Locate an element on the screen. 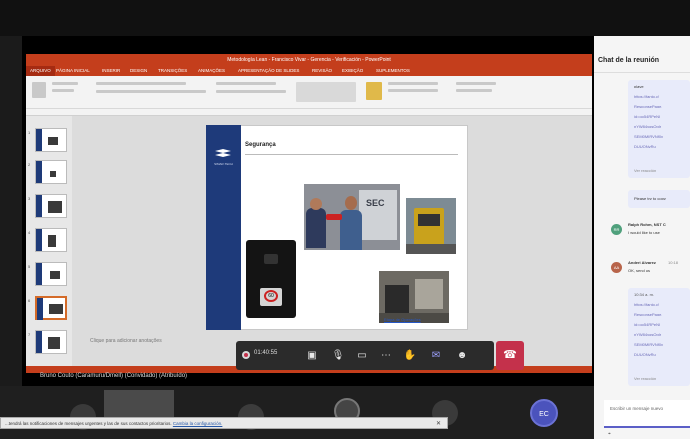  slide-thumbnail-selected is located at coordinates (51, 308).